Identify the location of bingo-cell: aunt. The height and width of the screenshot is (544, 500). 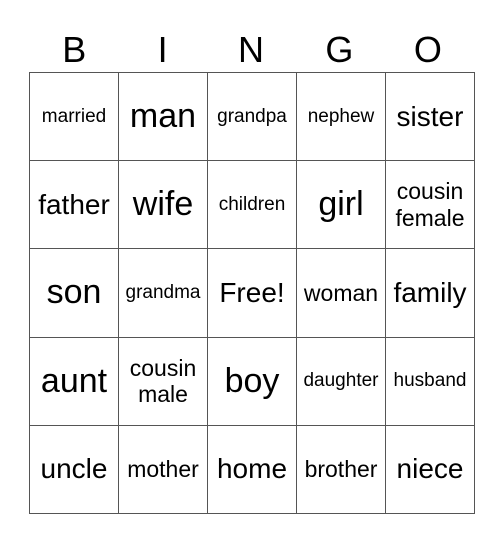
(74, 381).